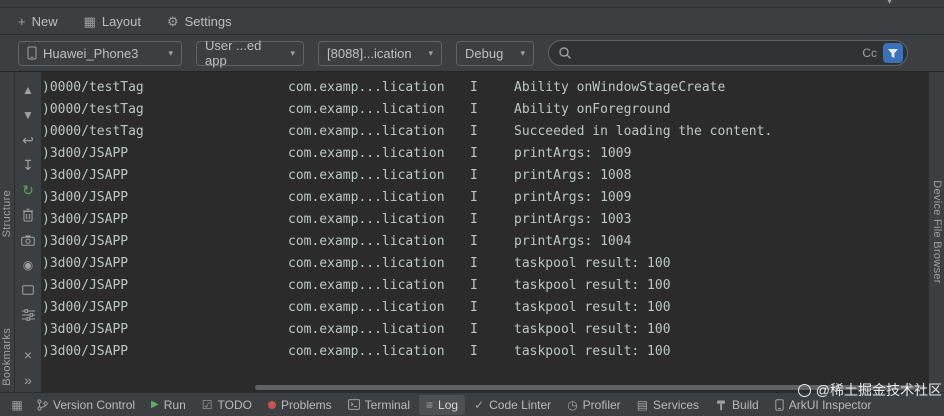 The image size is (944, 416). What do you see at coordinates (643, 131) in the screenshot?
I see `log-message: Succeeded in loading the content.` at bounding box center [643, 131].